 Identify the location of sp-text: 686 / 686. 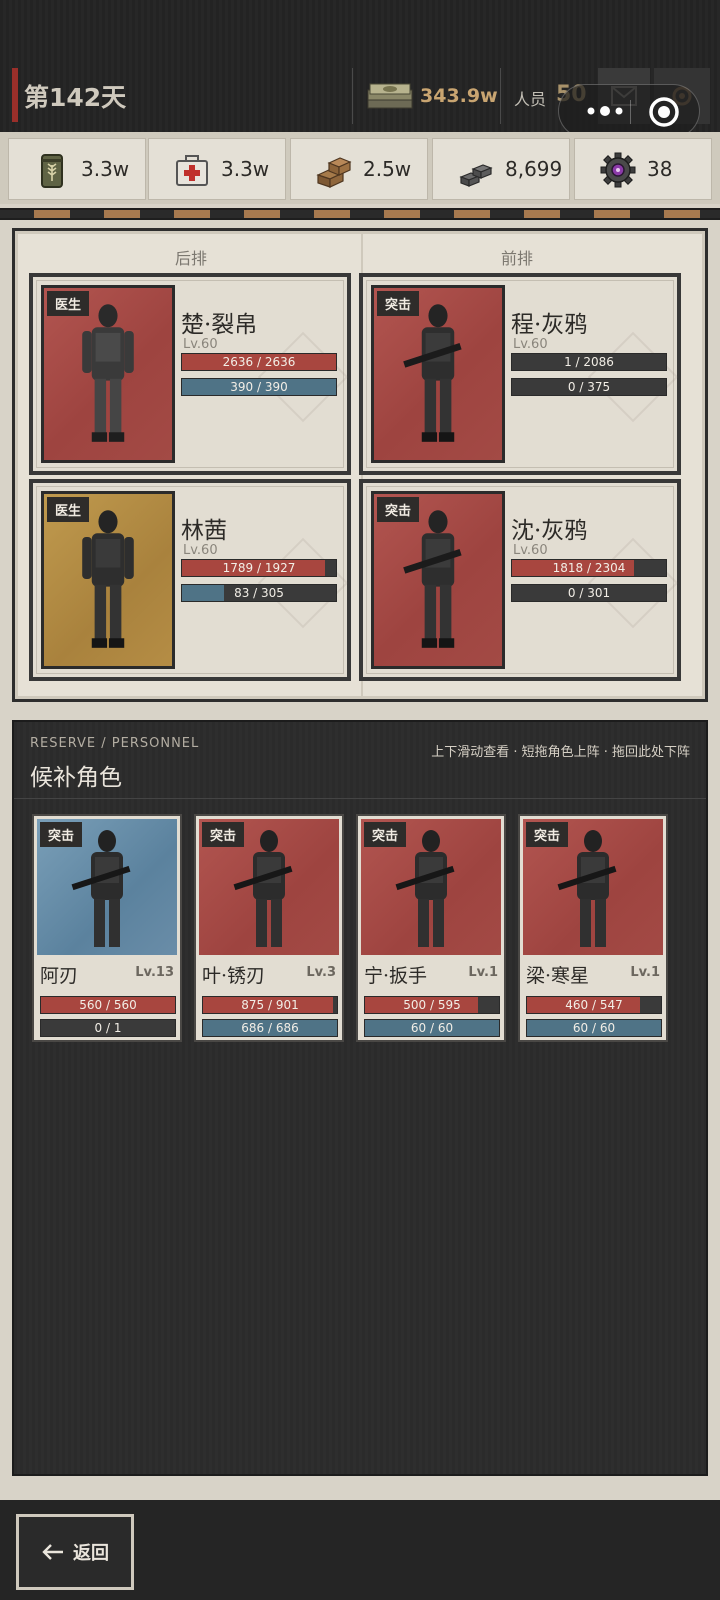
(270, 1028).